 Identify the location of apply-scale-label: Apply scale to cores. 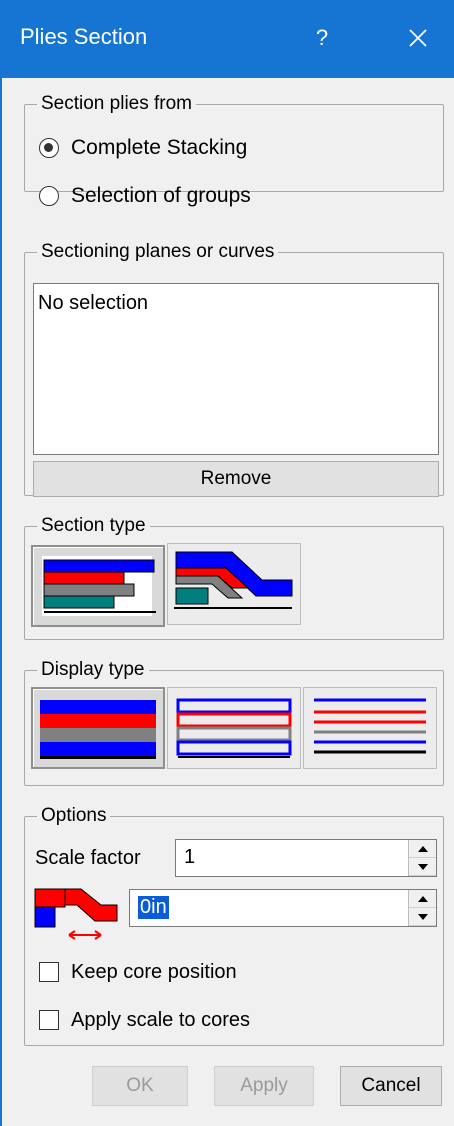
(160, 1019).